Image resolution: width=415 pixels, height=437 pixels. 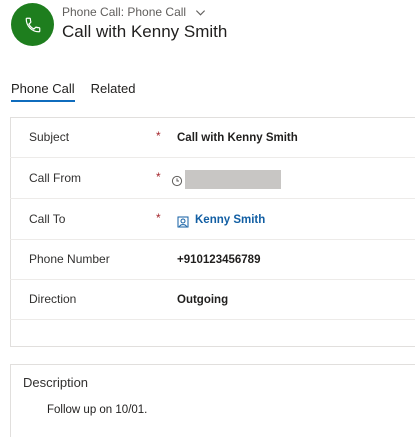 I want to click on call-to-field: Call To * Kenny Smith, so click(x=212, y=220).